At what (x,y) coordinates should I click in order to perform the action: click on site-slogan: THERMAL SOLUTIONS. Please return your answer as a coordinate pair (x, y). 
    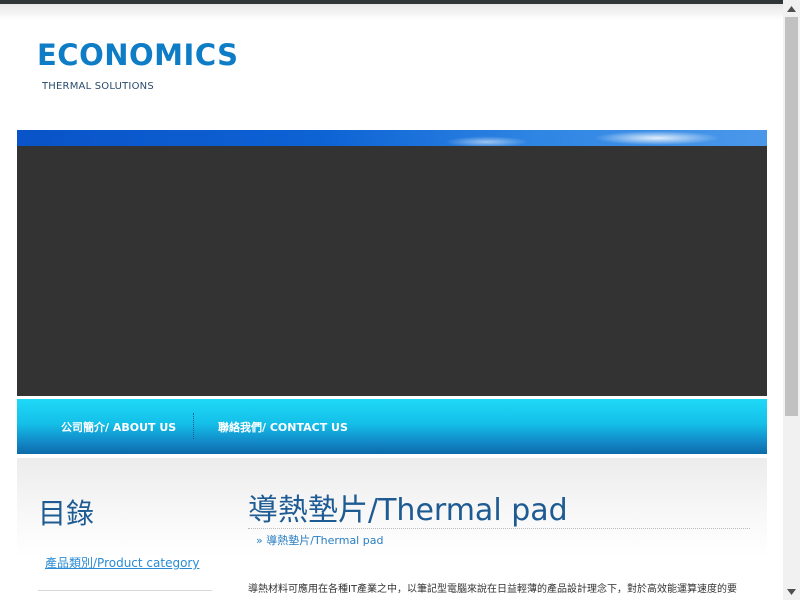
    Looking at the image, I should click on (98, 86).